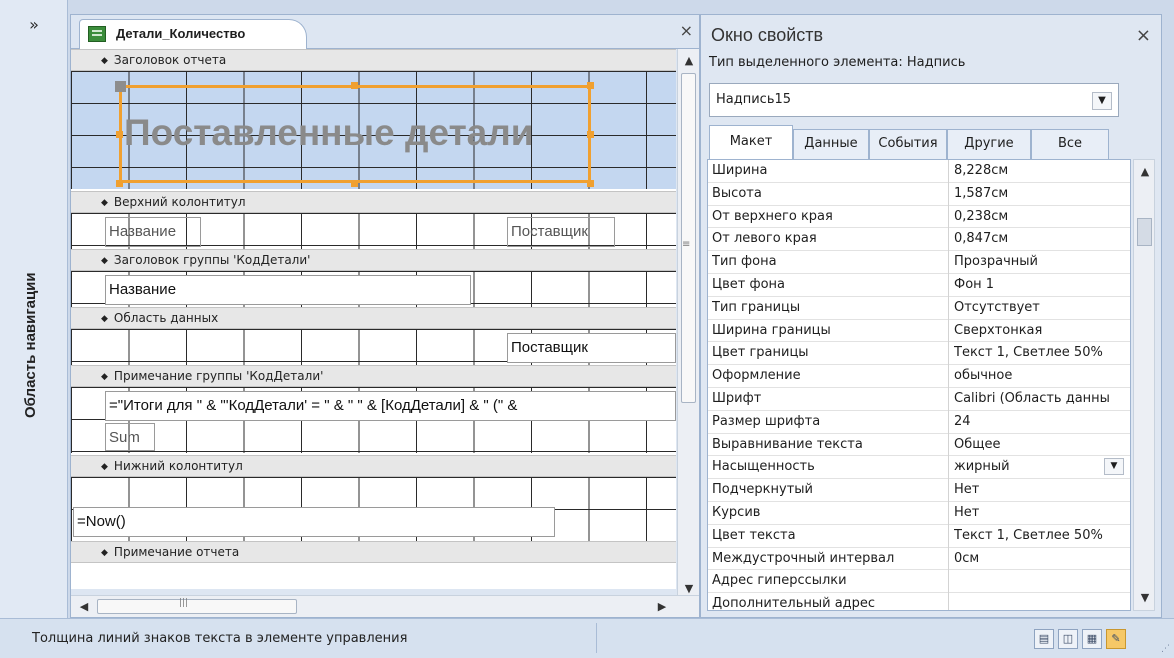  I want to click on resize-handle-bottom-left, so click(119, 183).